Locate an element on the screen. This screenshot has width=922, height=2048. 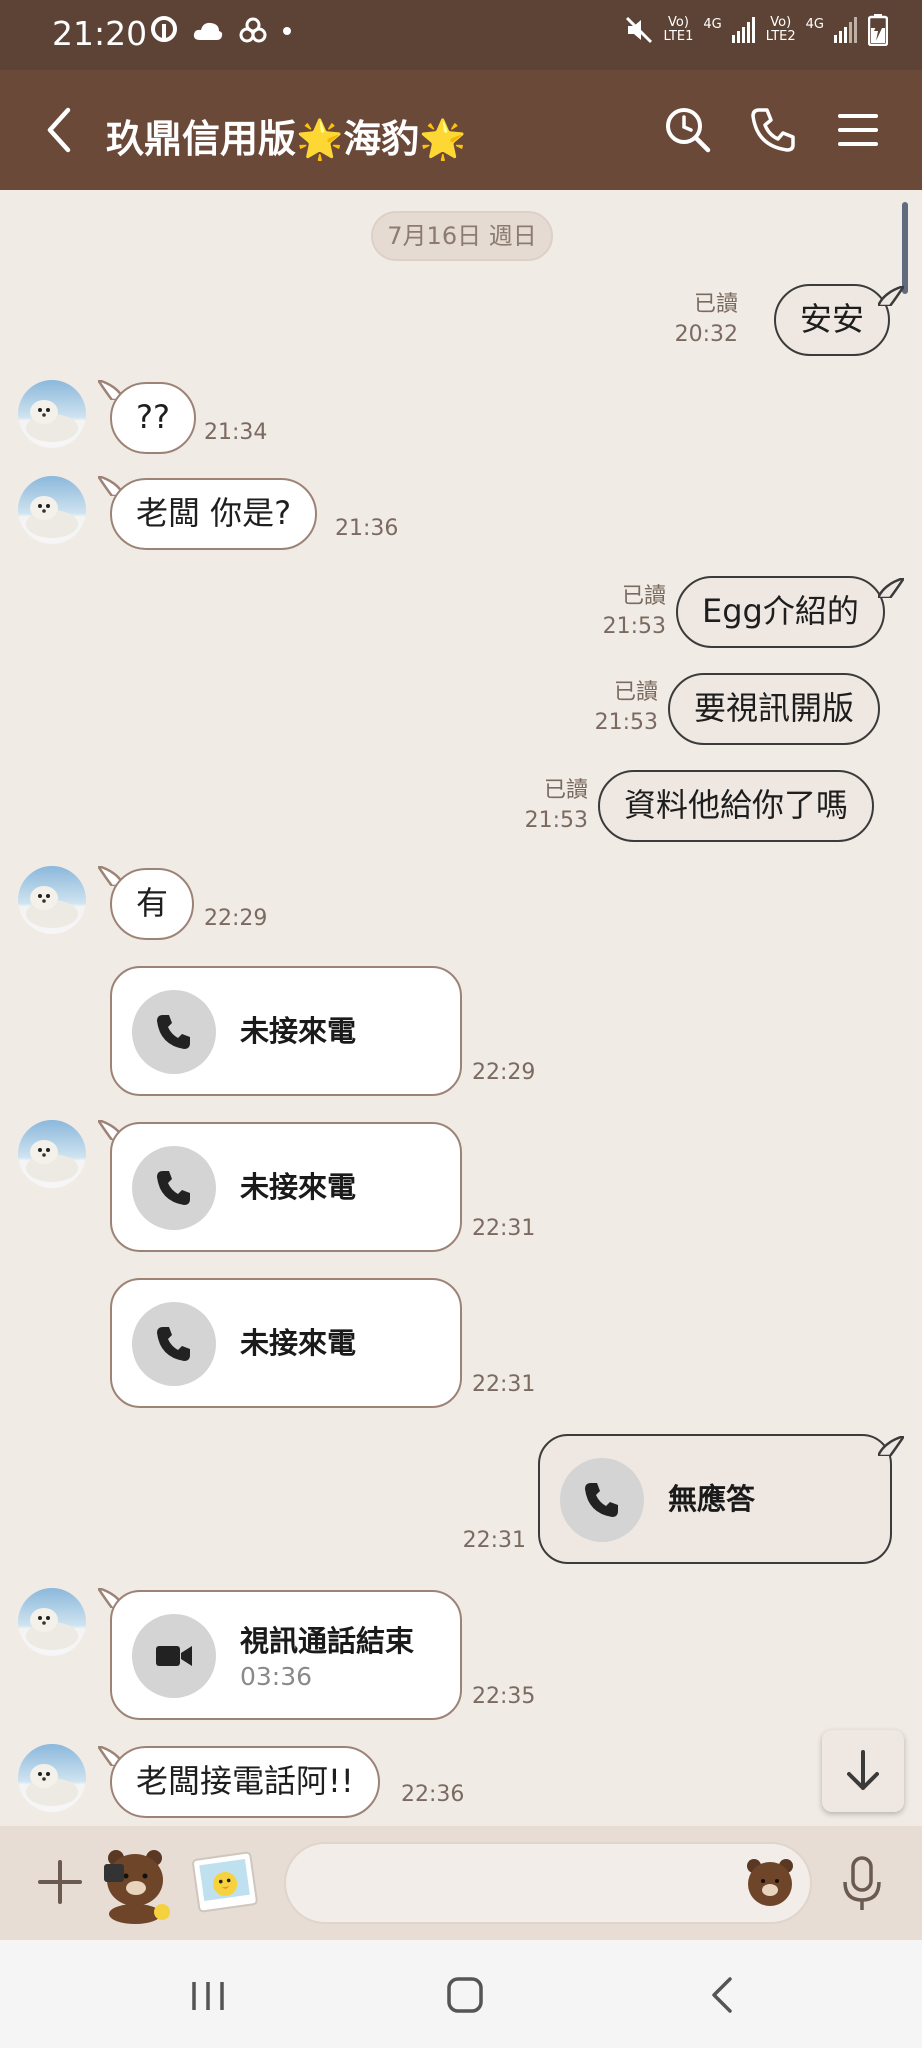
plus-icon is located at coordinates (60, 1882).